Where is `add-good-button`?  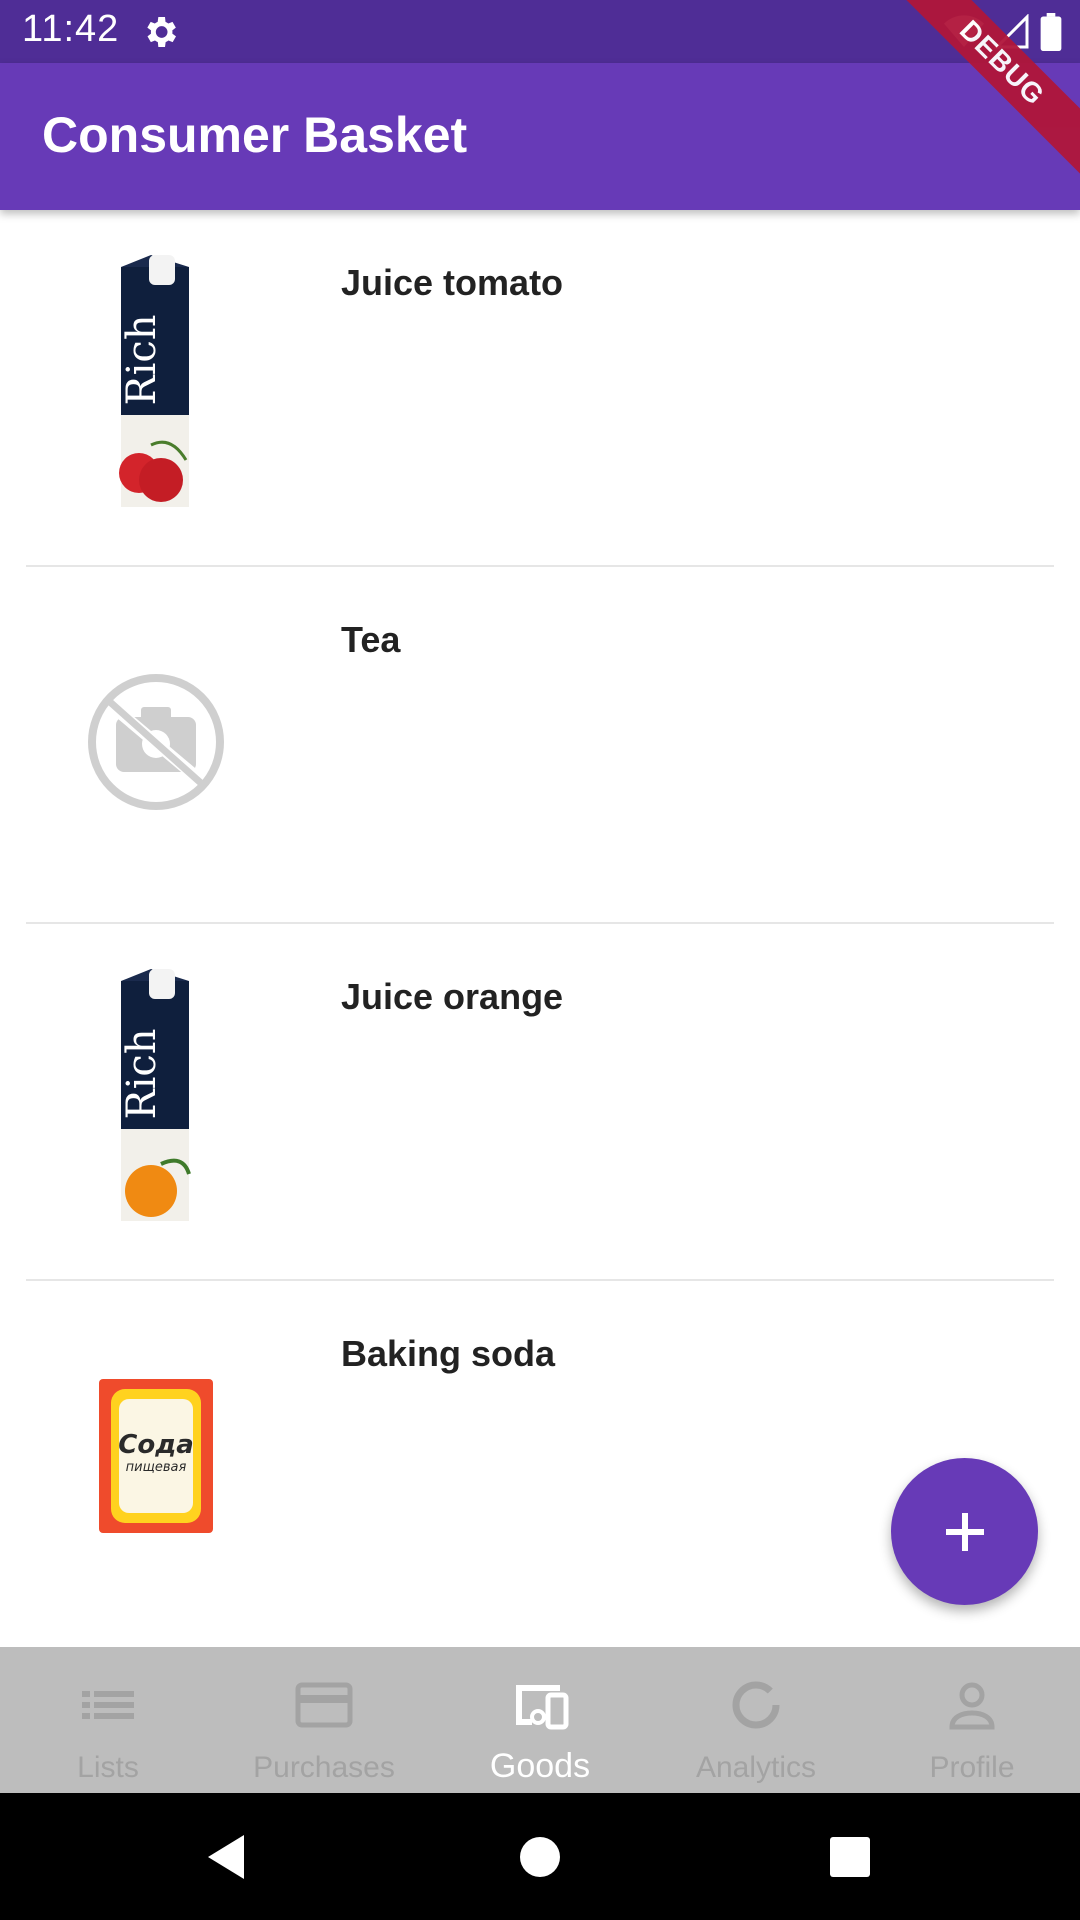
add-good-button is located at coordinates (964, 1531).